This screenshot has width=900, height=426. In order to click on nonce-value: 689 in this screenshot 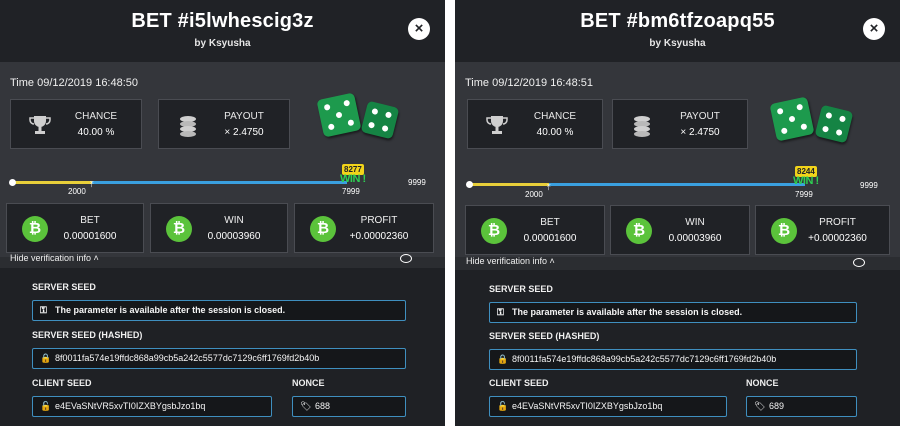, I will do `click(777, 406)`.